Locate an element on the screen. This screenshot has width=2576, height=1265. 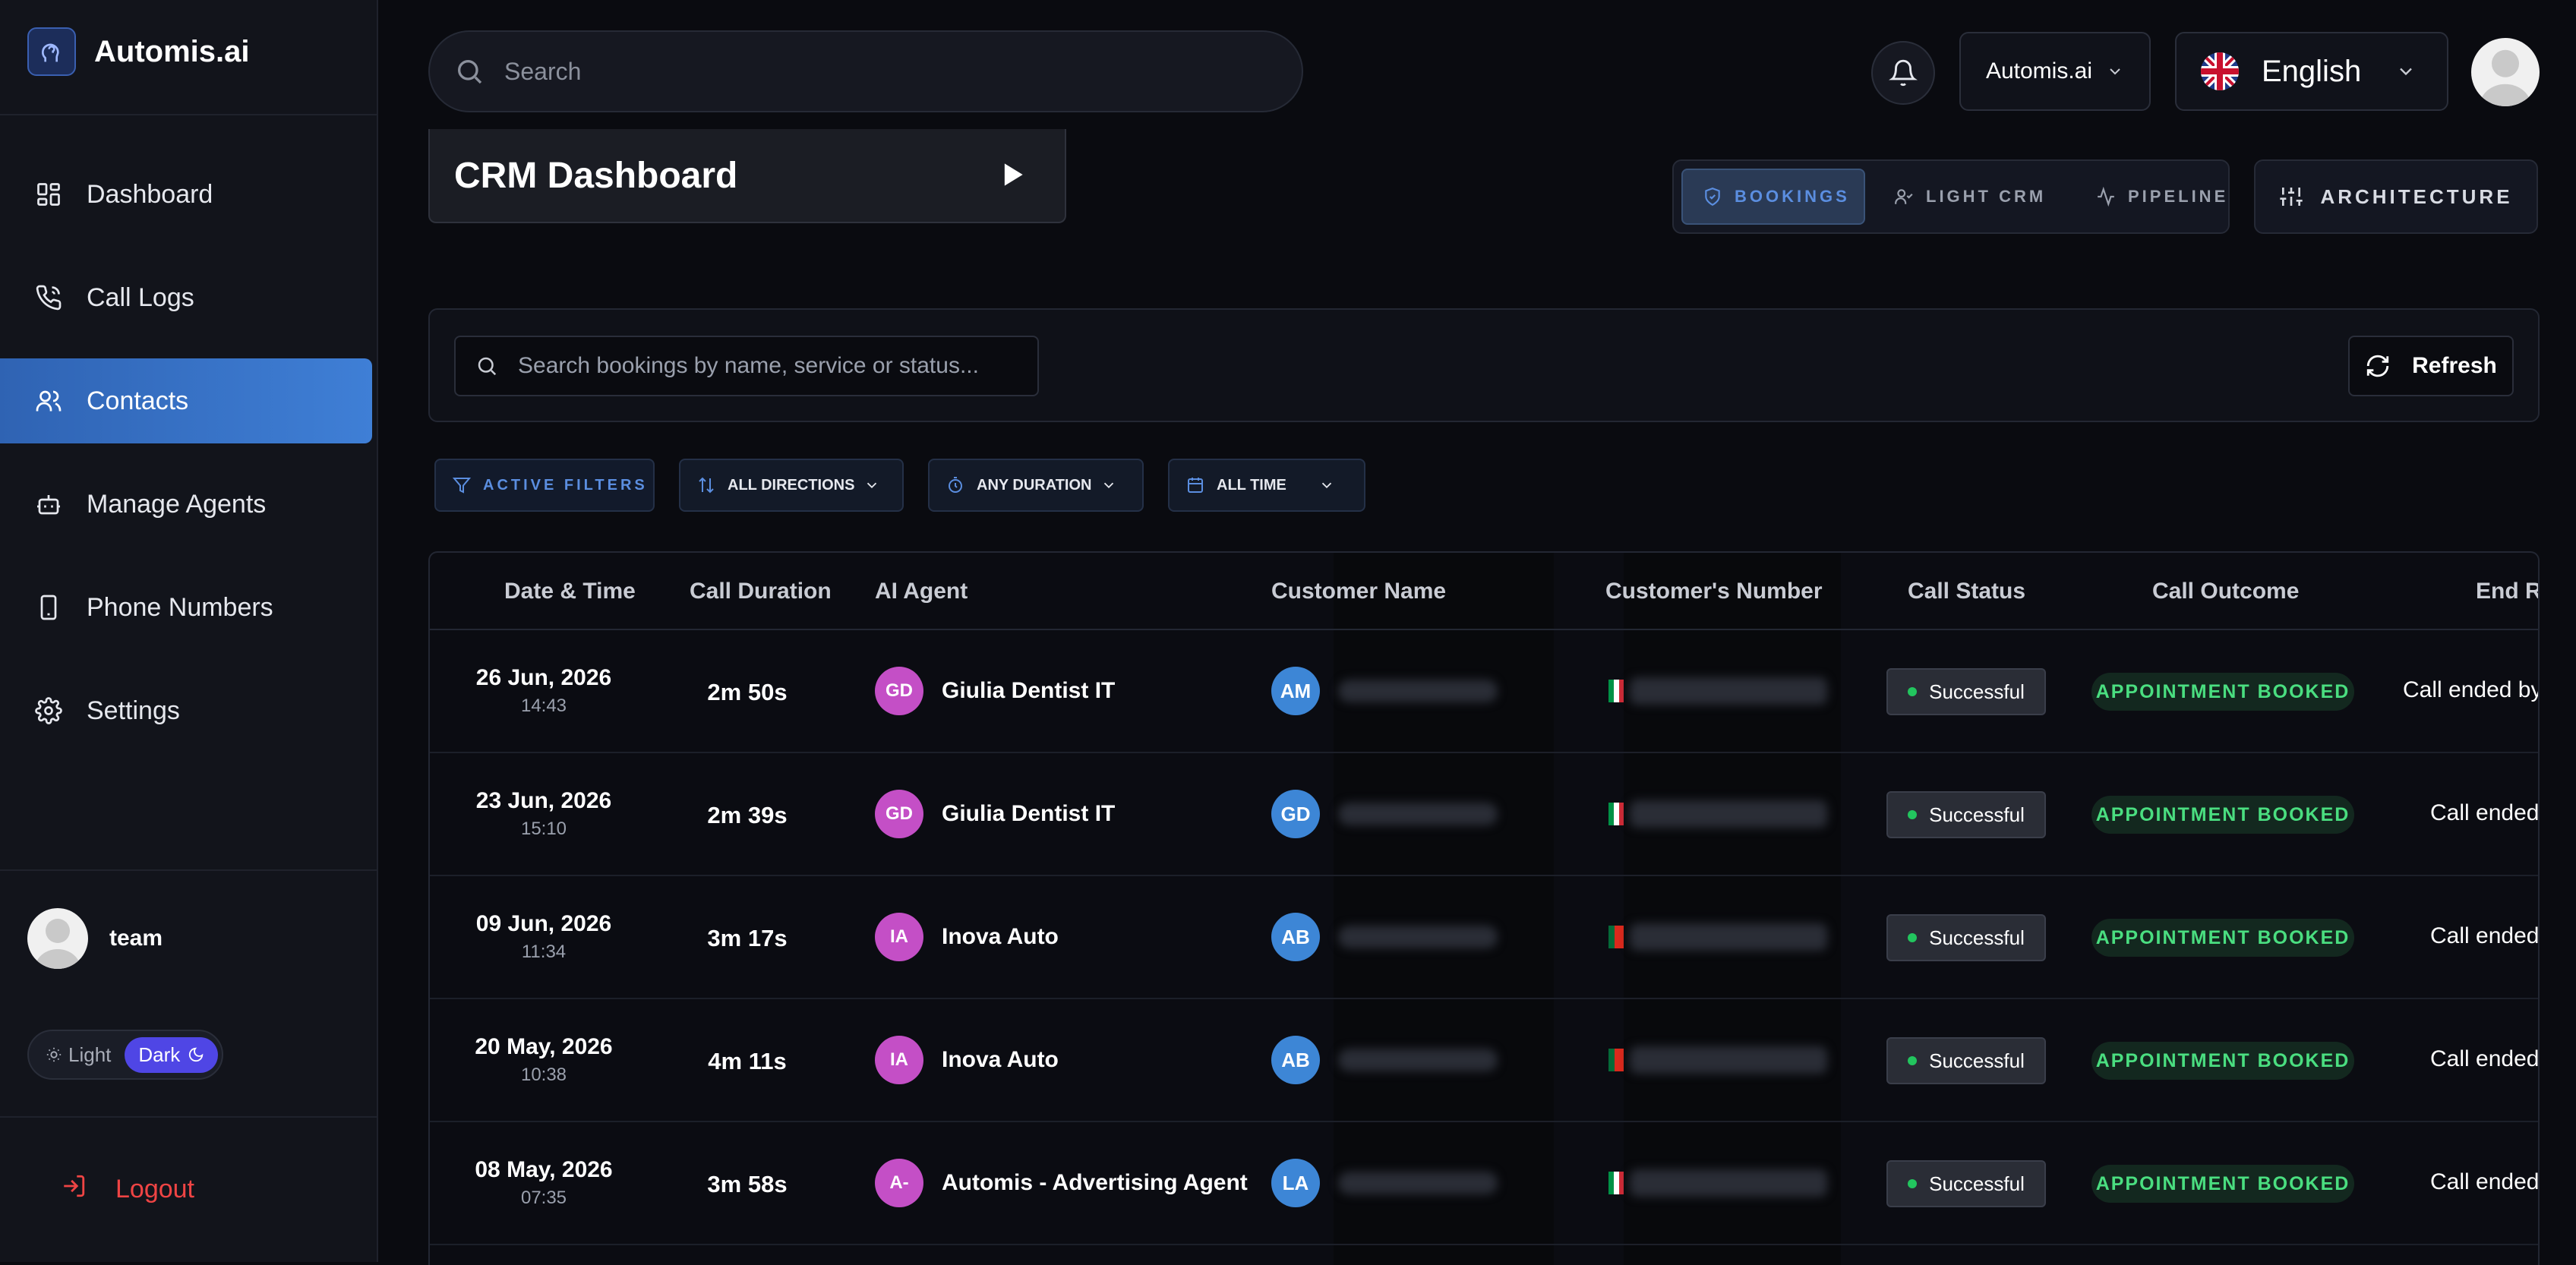
page-title: CRM Dashboard is located at coordinates (596, 175).